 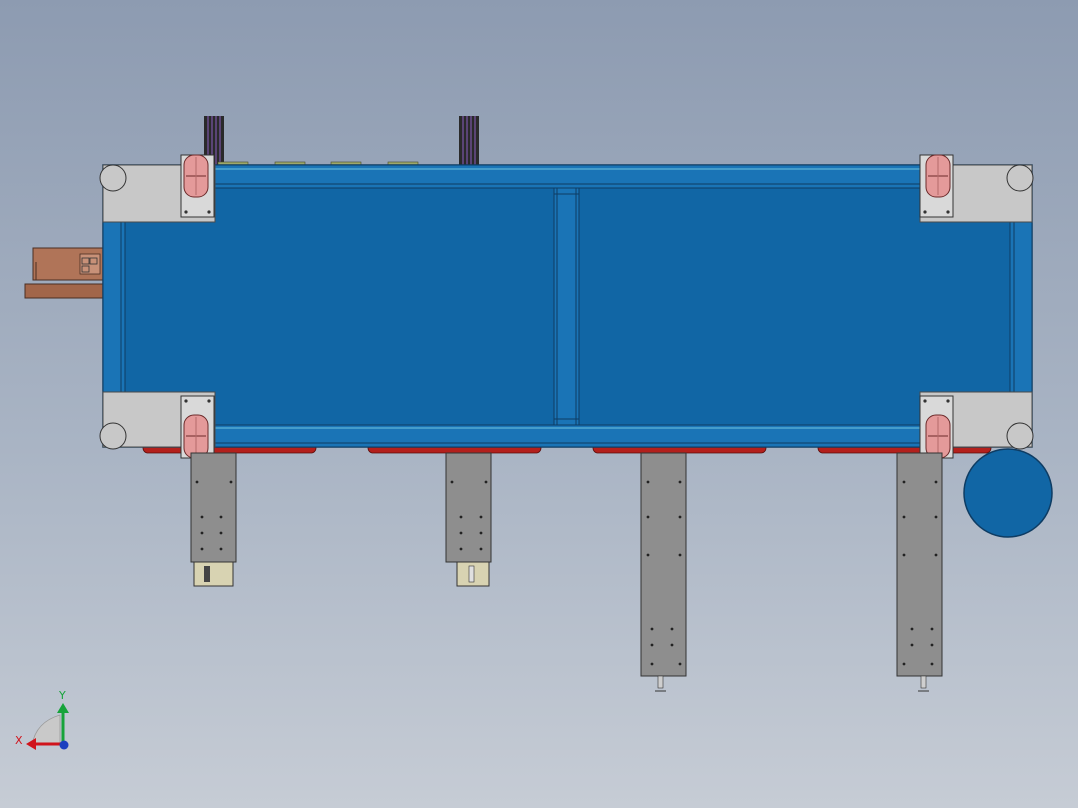 What do you see at coordinates (469, 141) in the screenshot?
I see `cable-bundle-center` at bounding box center [469, 141].